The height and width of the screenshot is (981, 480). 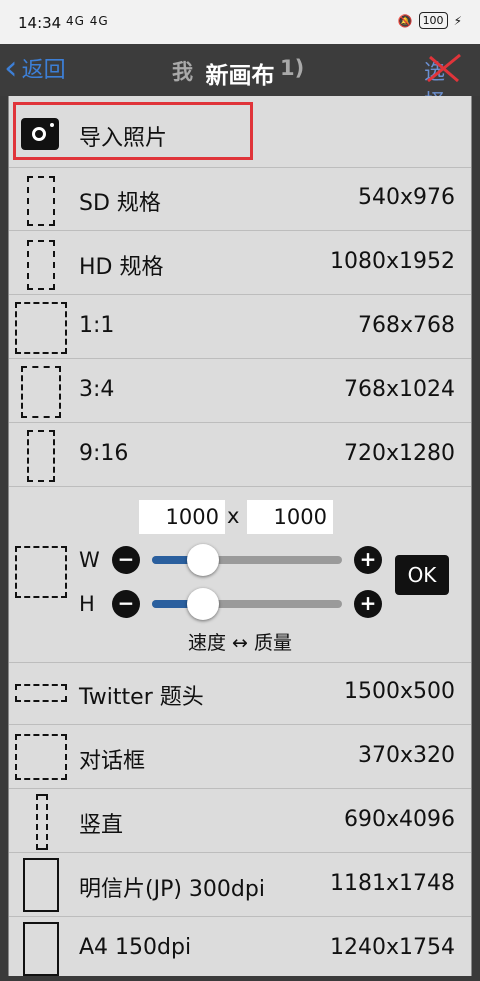 What do you see at coordinates (172, 889) in the screenshot?
I see `preset-label: 明信片(JP) 300dpi` at bounding box center [172, 889].